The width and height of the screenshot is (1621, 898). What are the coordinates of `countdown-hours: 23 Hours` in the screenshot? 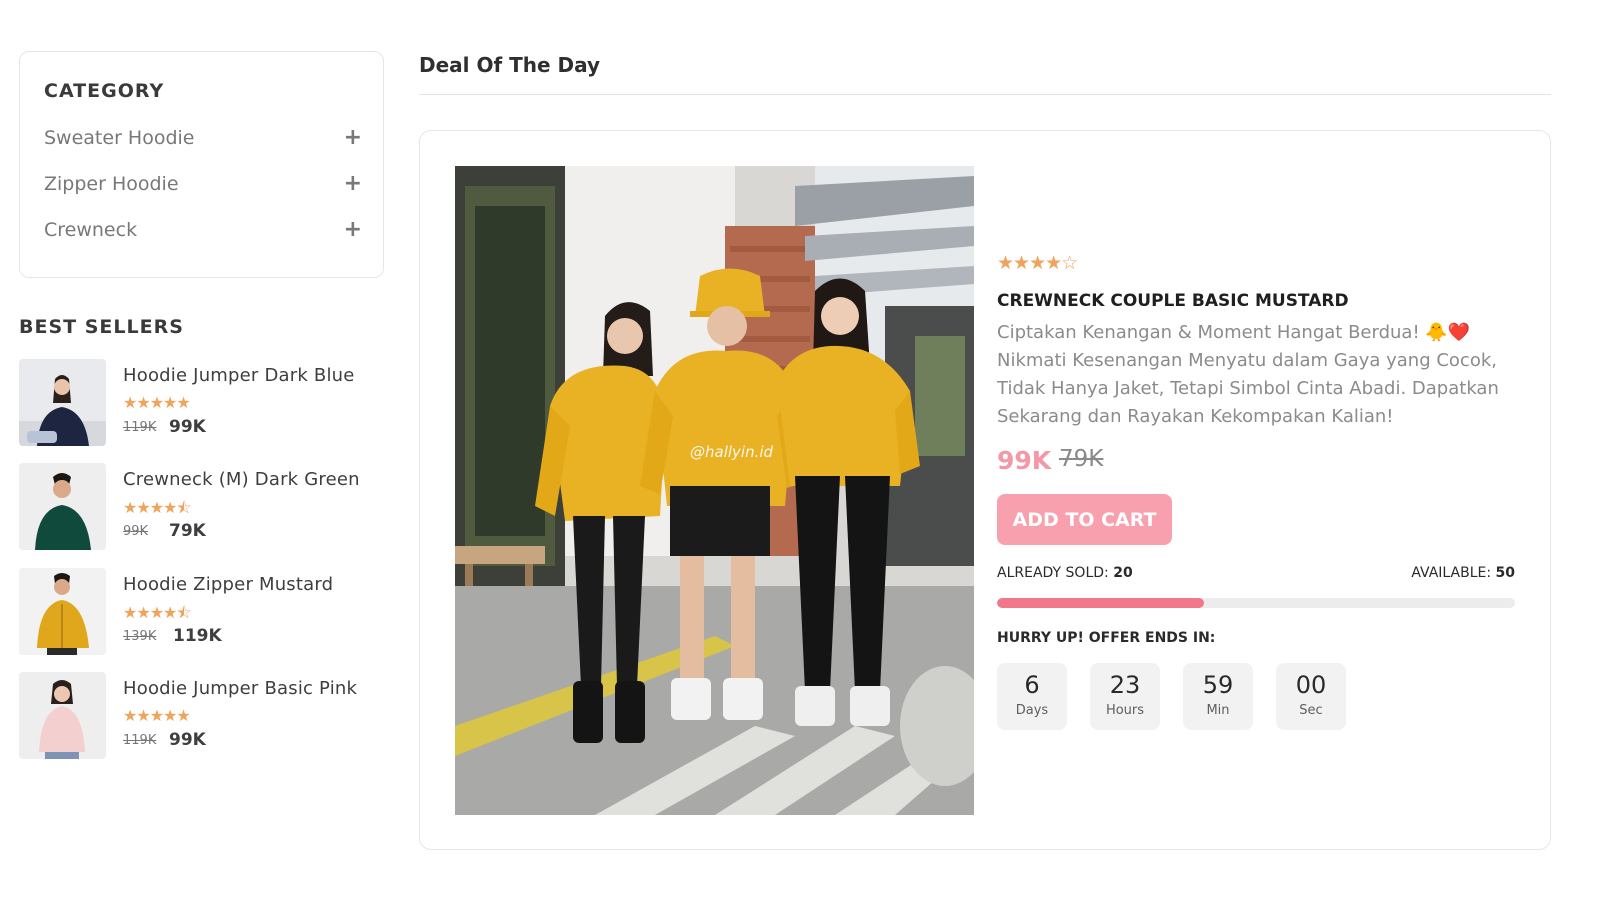 It's located at (1125, 696).